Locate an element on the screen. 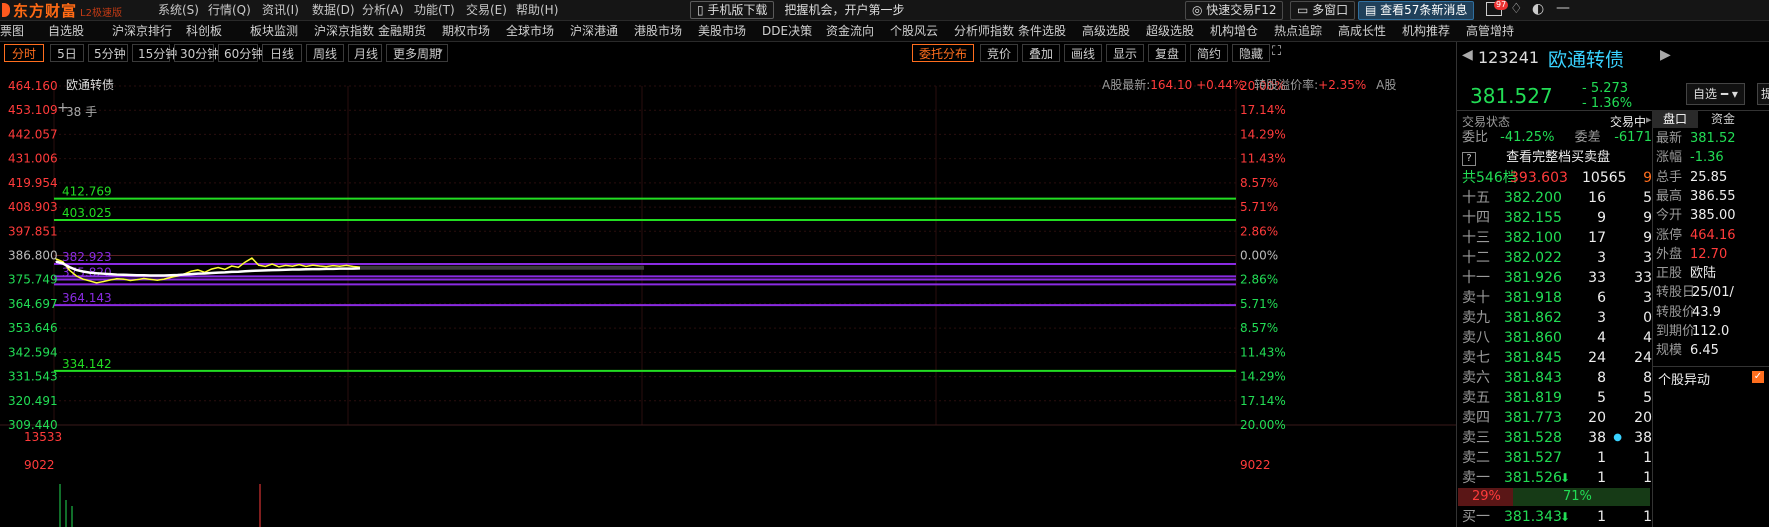 This screenshot has height=527, width=1769. period-button-6: 日线 is located at coordinates (282, 53).